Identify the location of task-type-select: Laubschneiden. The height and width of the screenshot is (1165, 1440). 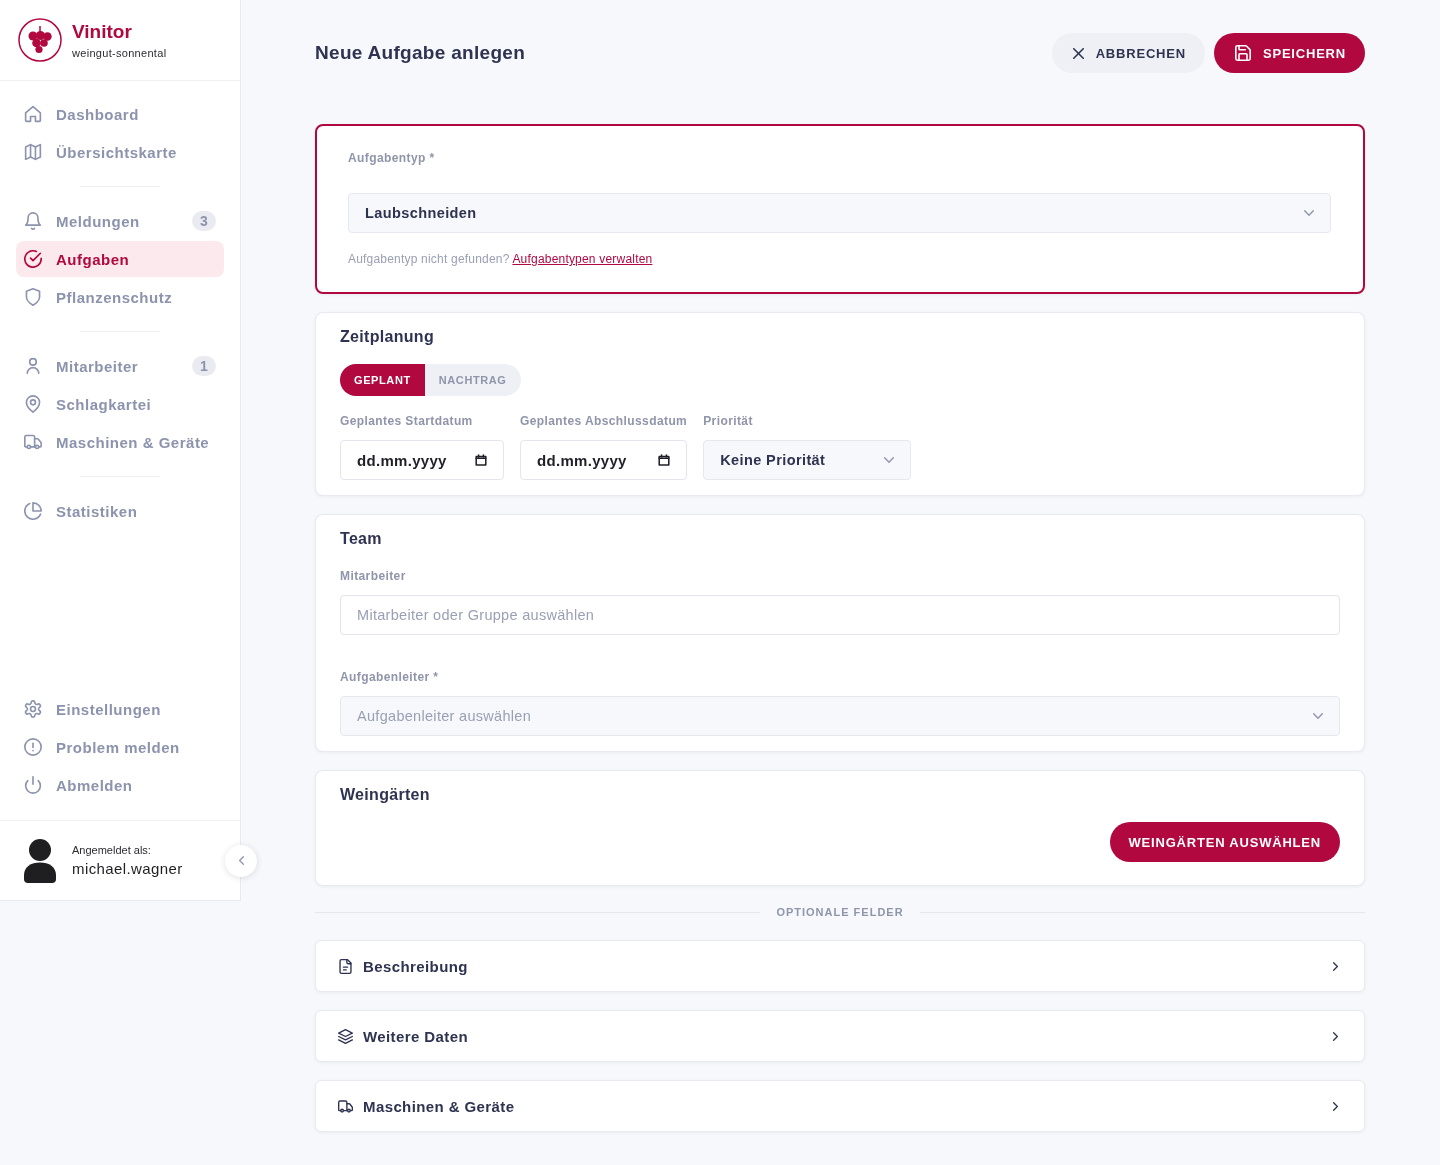
(839, 213).